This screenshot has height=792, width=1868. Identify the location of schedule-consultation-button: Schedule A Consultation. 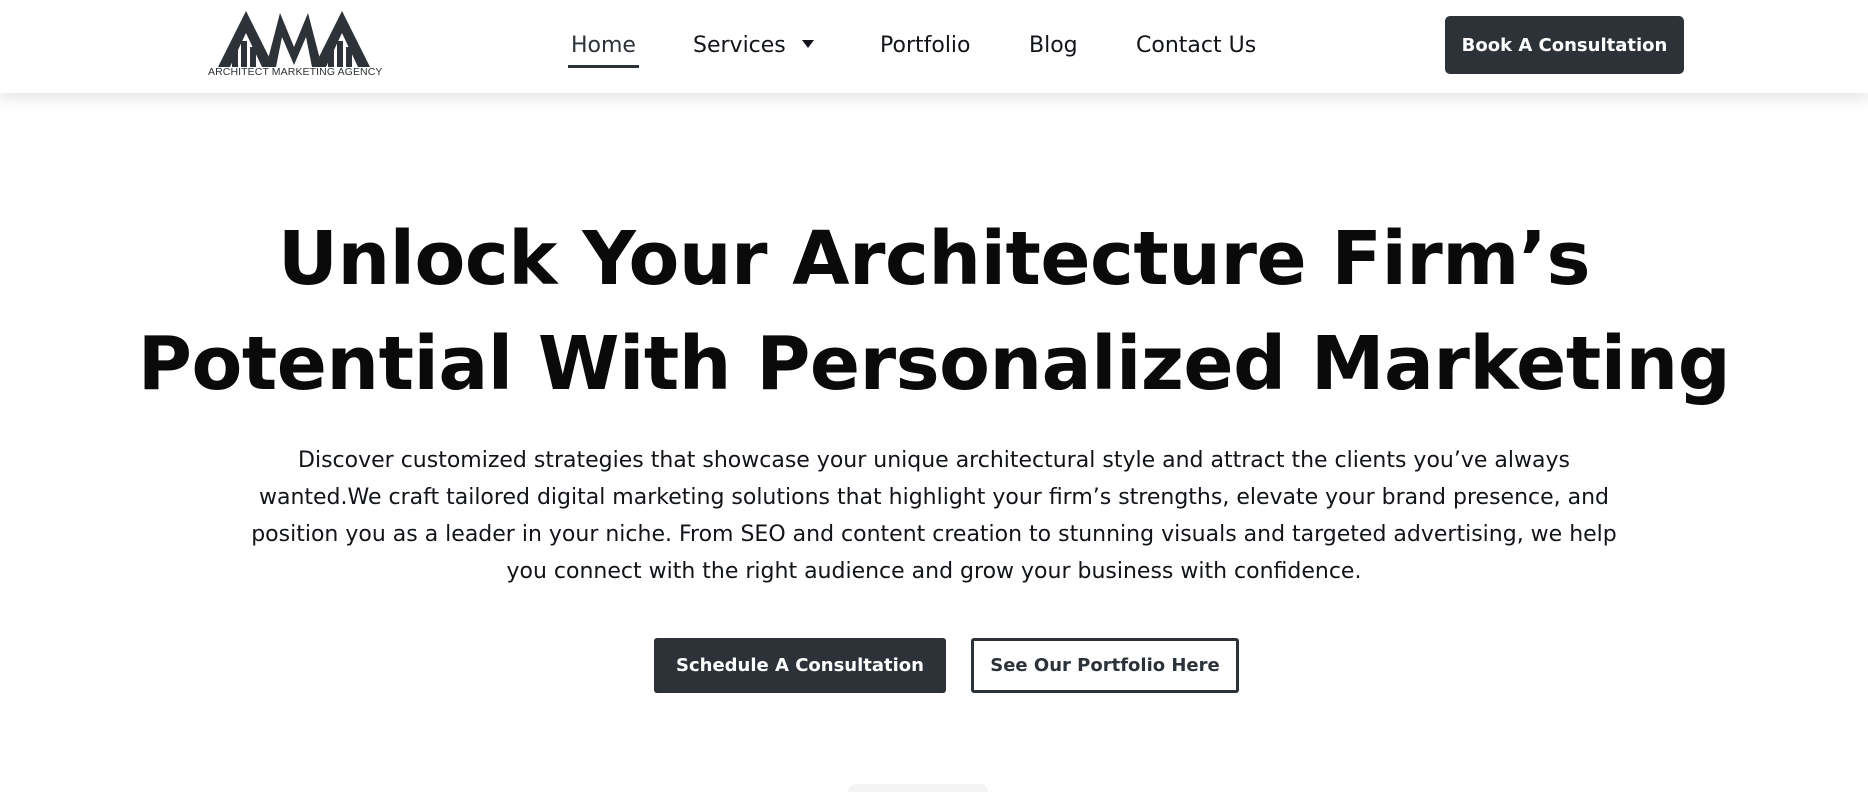
(800, 665).